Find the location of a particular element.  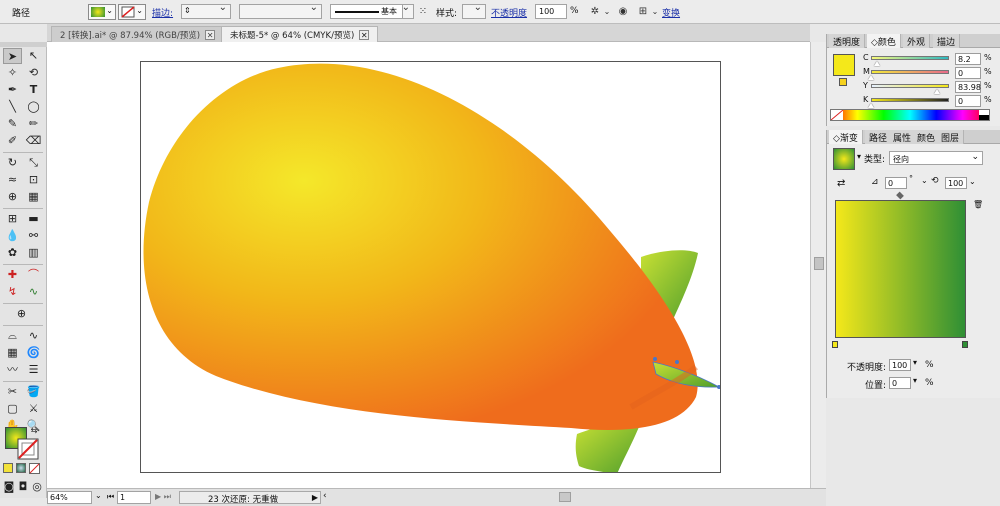

gradient-stop-left is located at coordinates (835, 344).